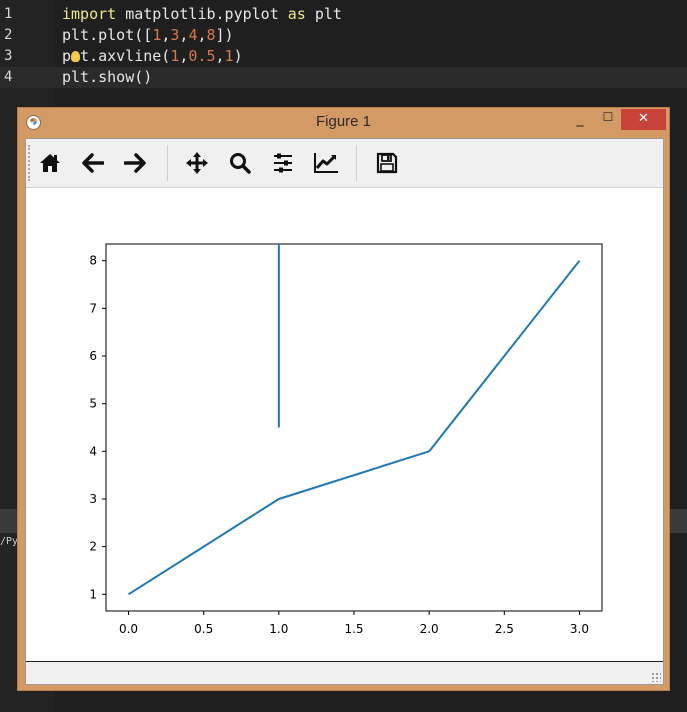 The width and height of the screenshot is (687, 712). What do you see at coordinates (9, 541) in the screenshot?
I see `console-output: /Py` at bounding box center [9, 541].